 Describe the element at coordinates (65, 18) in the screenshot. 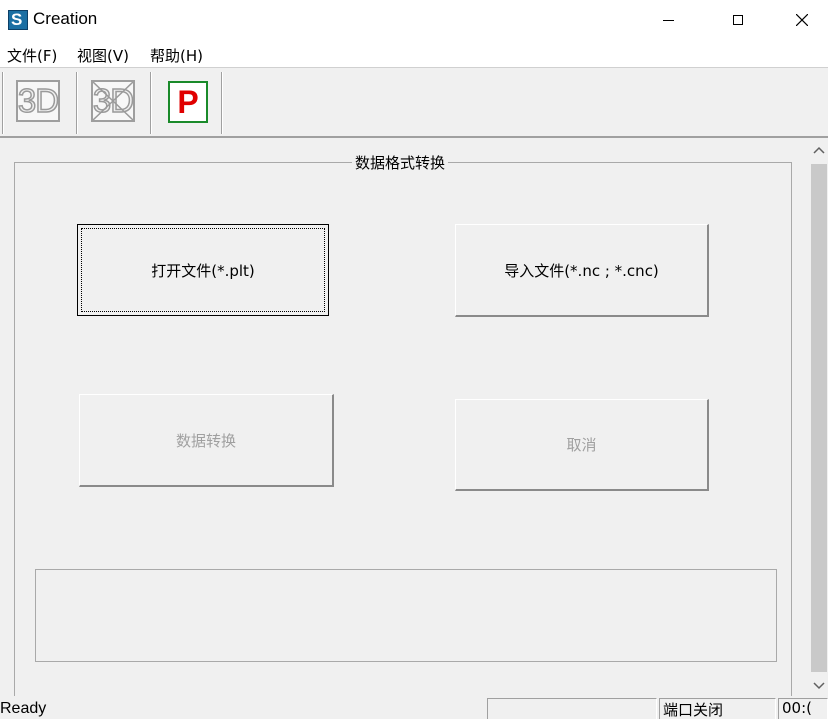

I see `window-title: Creation` at that location.